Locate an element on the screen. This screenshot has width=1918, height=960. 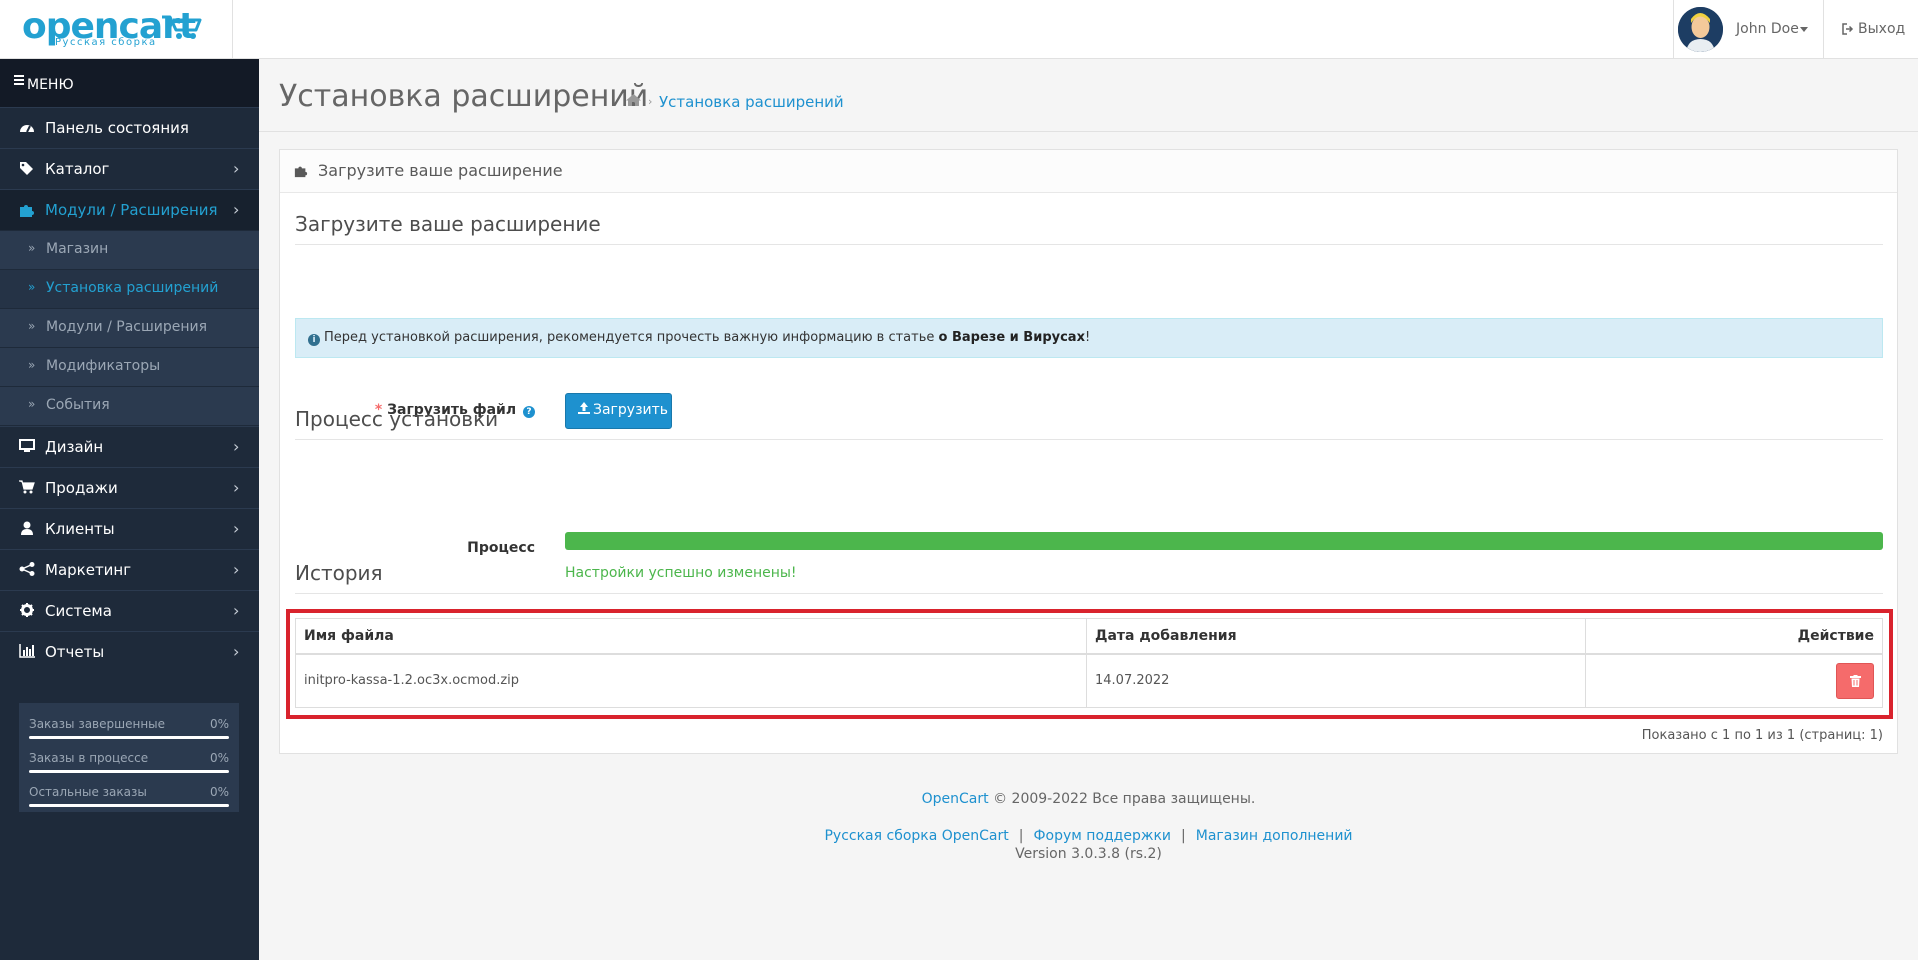
footer-copyright-text: © 2009-2022 Все права защищены. is located at coordinates (1124, 799).